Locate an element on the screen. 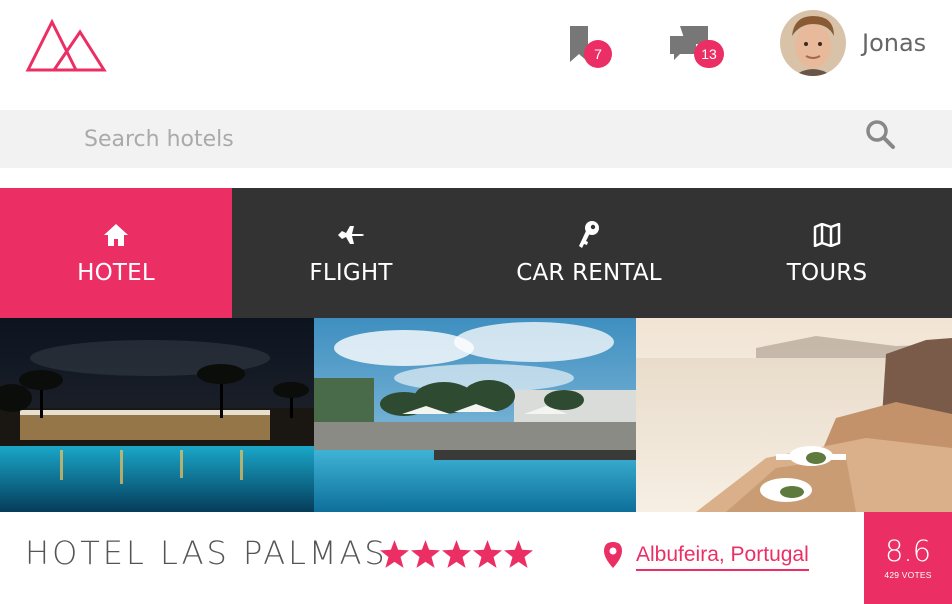 The width and height of the screenshot is (952, 604). rating-value: 8.6 is located at coordinates (908, 551).